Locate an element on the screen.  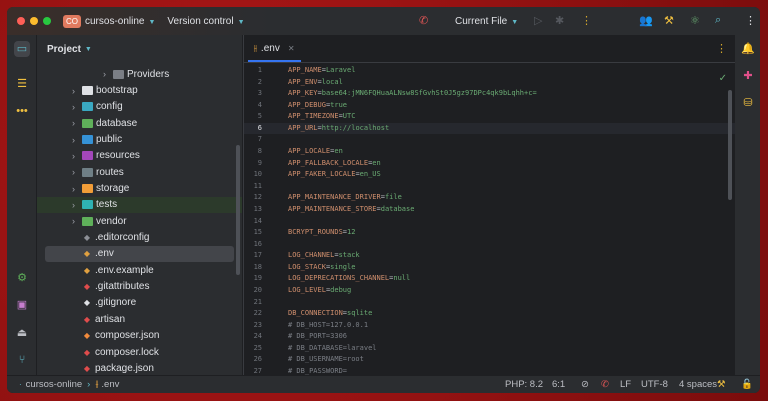
tree-item: › resources is located at coordinates (139, 156).